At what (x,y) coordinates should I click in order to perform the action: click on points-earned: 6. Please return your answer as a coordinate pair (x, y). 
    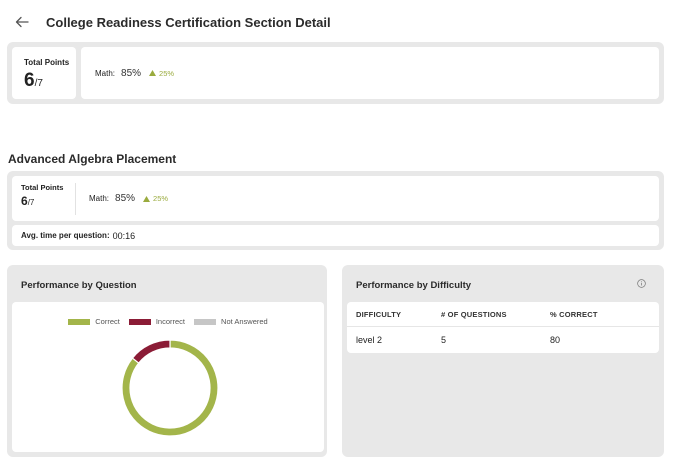
    Looking at the image, I should click on (29, 80).